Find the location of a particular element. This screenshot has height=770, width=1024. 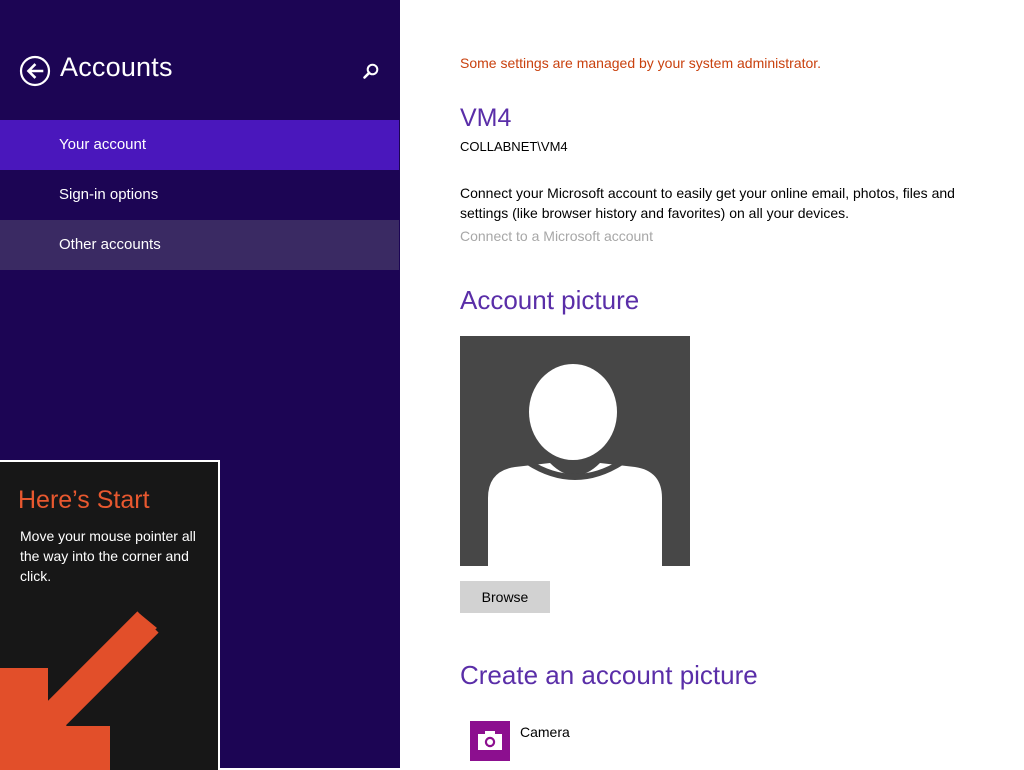

browse-button: Browse is located at coordinates (505, 597).